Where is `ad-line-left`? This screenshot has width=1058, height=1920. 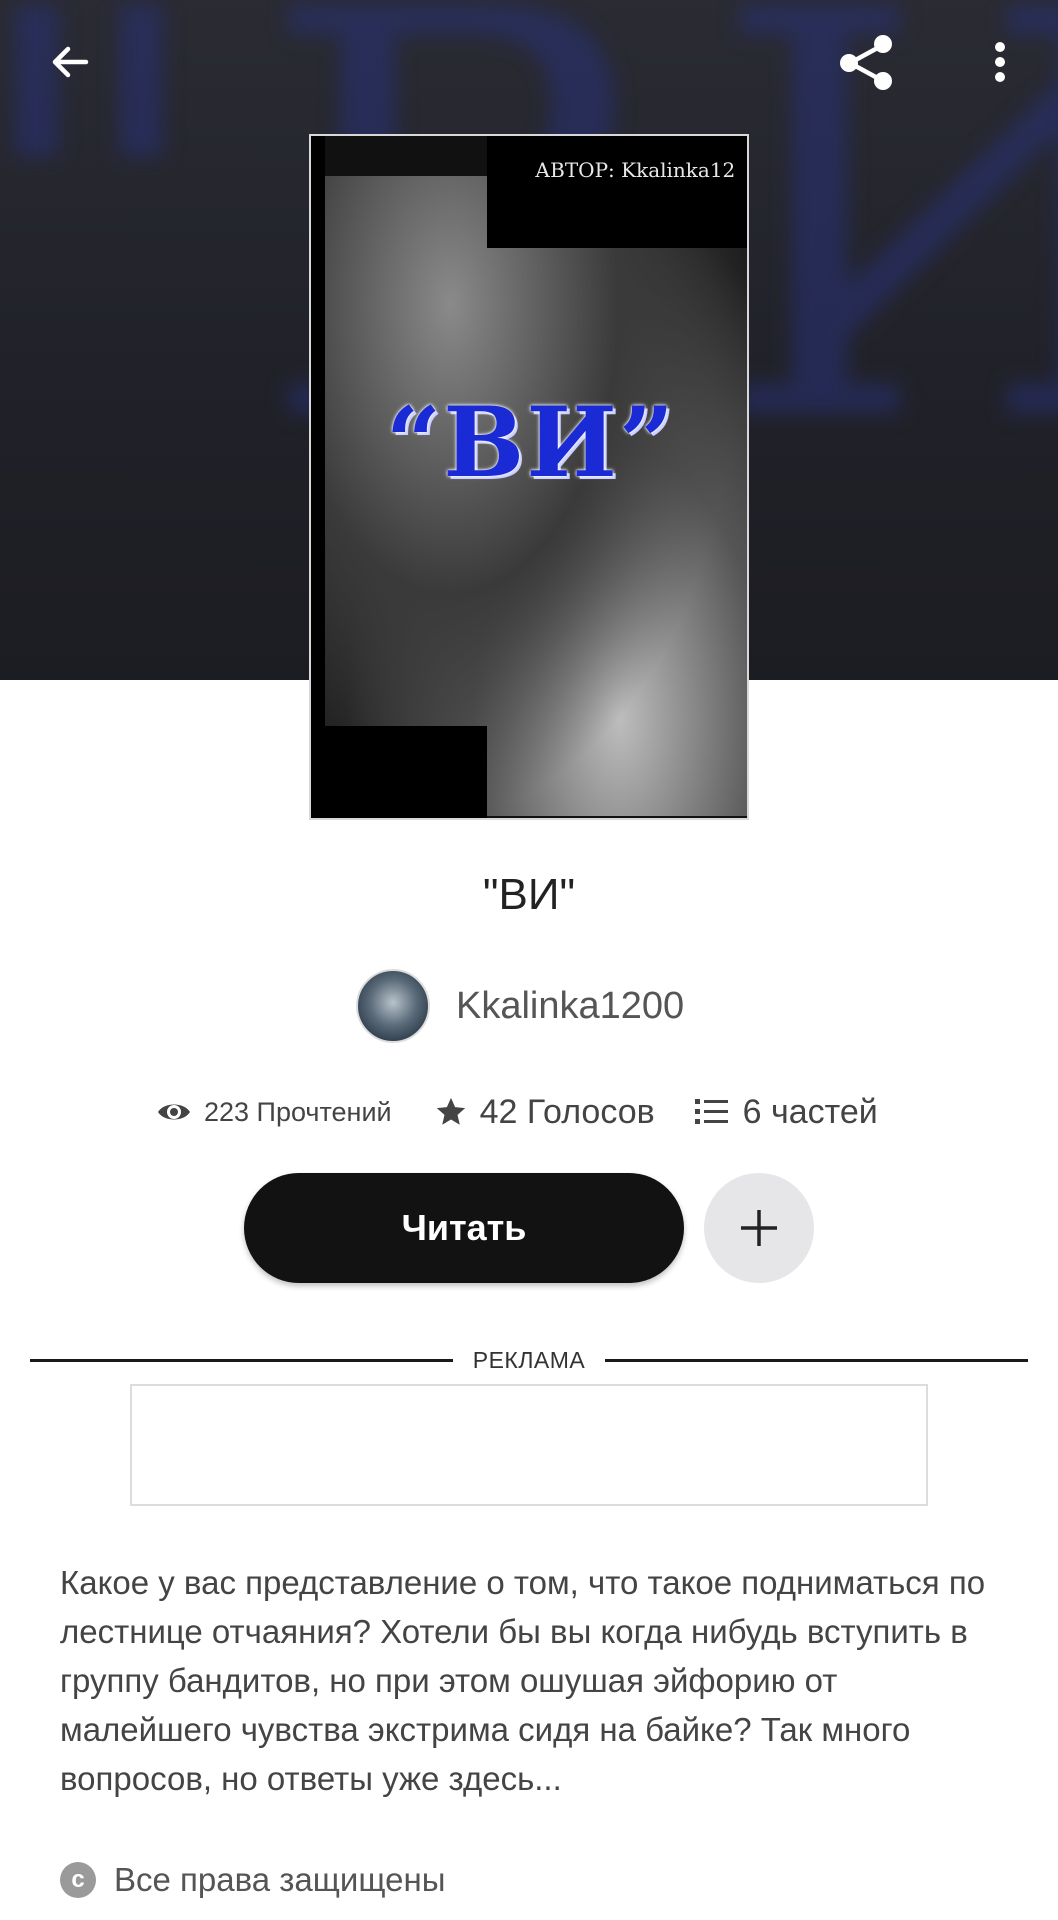 ad-line-left is located at coordinates (241, 1360).